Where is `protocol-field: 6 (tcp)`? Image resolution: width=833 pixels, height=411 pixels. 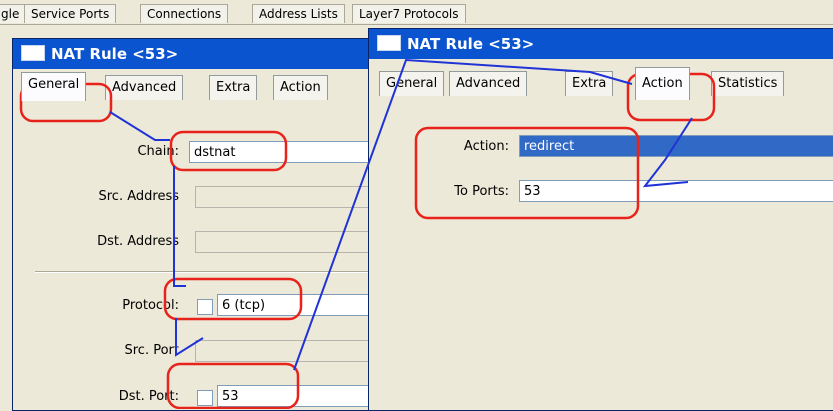
protocol-field: 6 (tcp) is located at coordinates (295, 305).